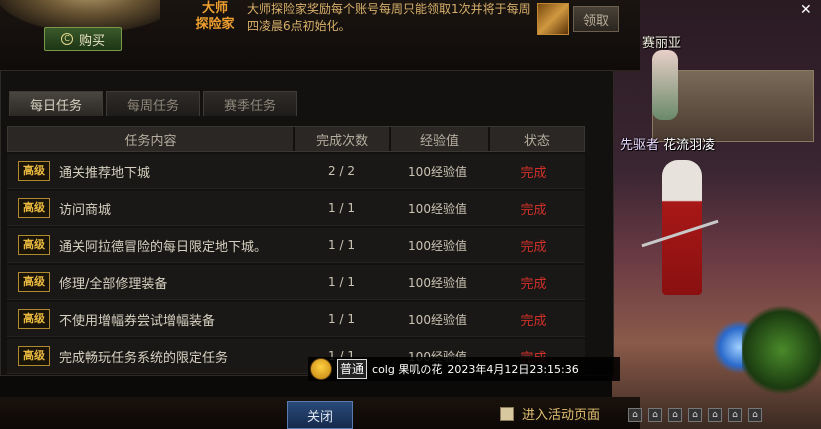  What do you see at coordinates (440, 139) in the screenshot?
I see `header-exp: 经验值` at bounding box center [440, 139].